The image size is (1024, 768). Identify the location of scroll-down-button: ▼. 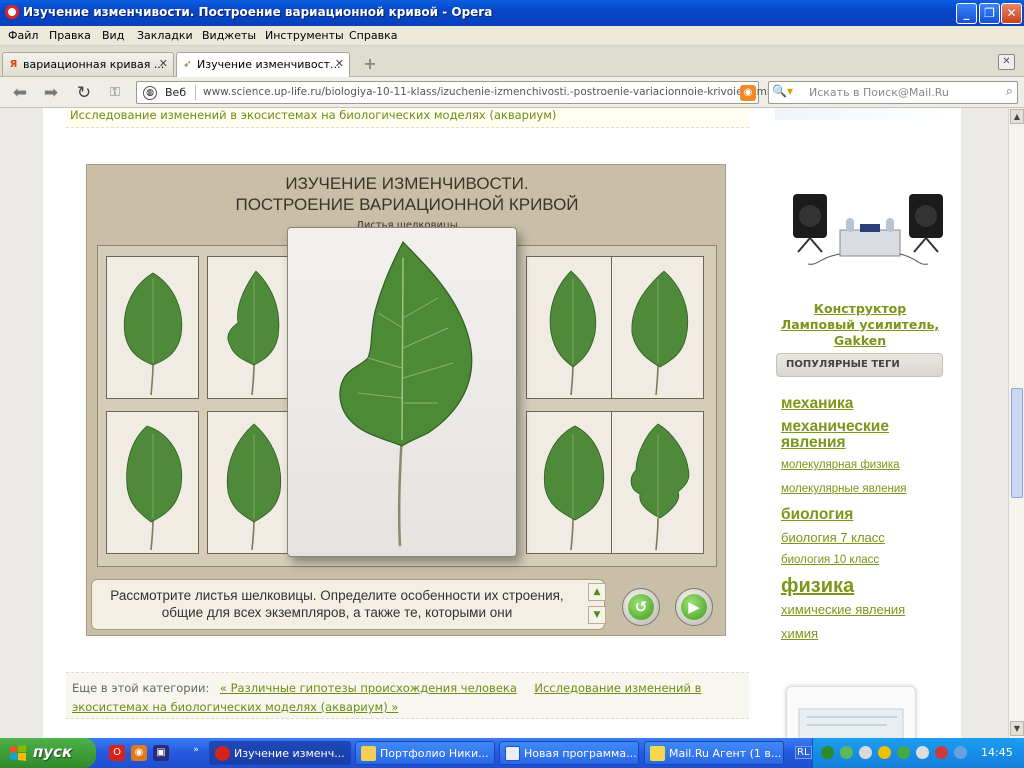
(597, 615).